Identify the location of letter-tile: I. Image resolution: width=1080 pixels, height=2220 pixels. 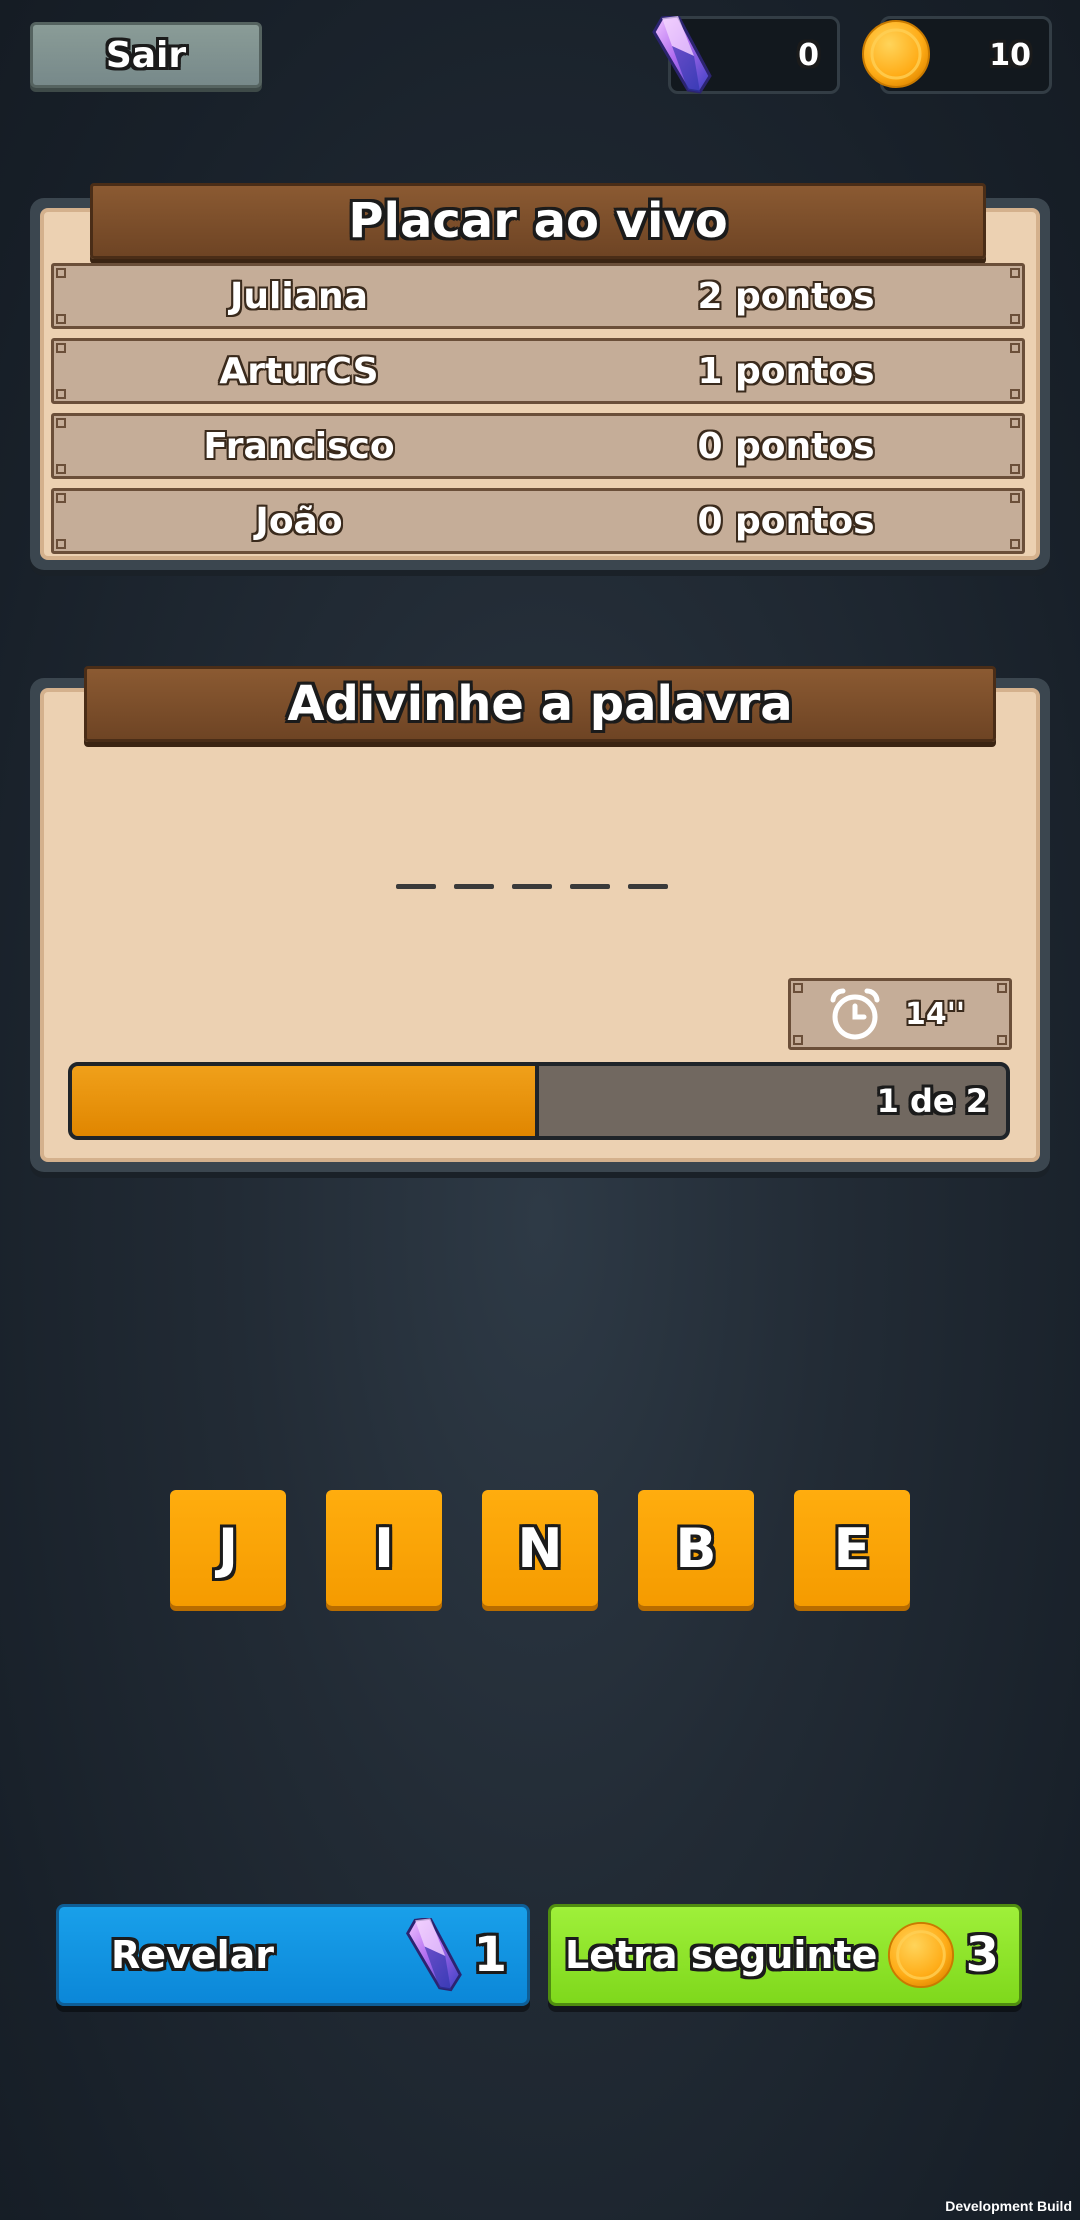
(384, 1548).